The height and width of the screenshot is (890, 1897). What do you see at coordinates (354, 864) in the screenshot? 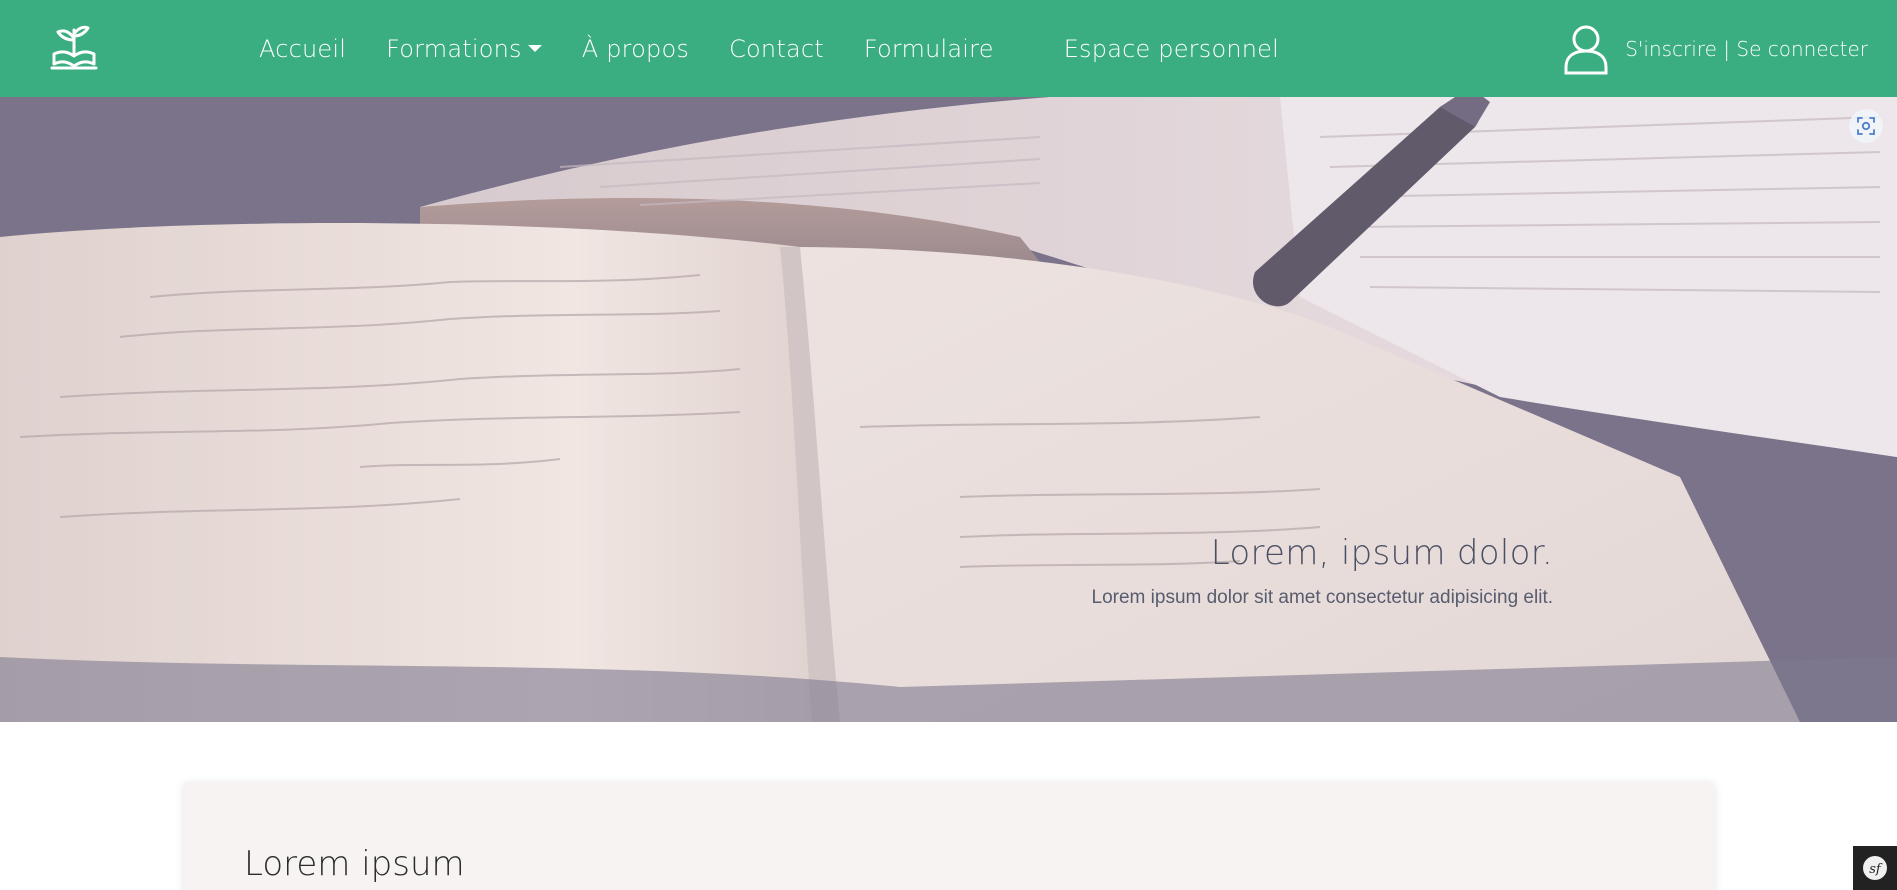
I see `card-title: Lorem ipsum` at bounding box center [354, 864].